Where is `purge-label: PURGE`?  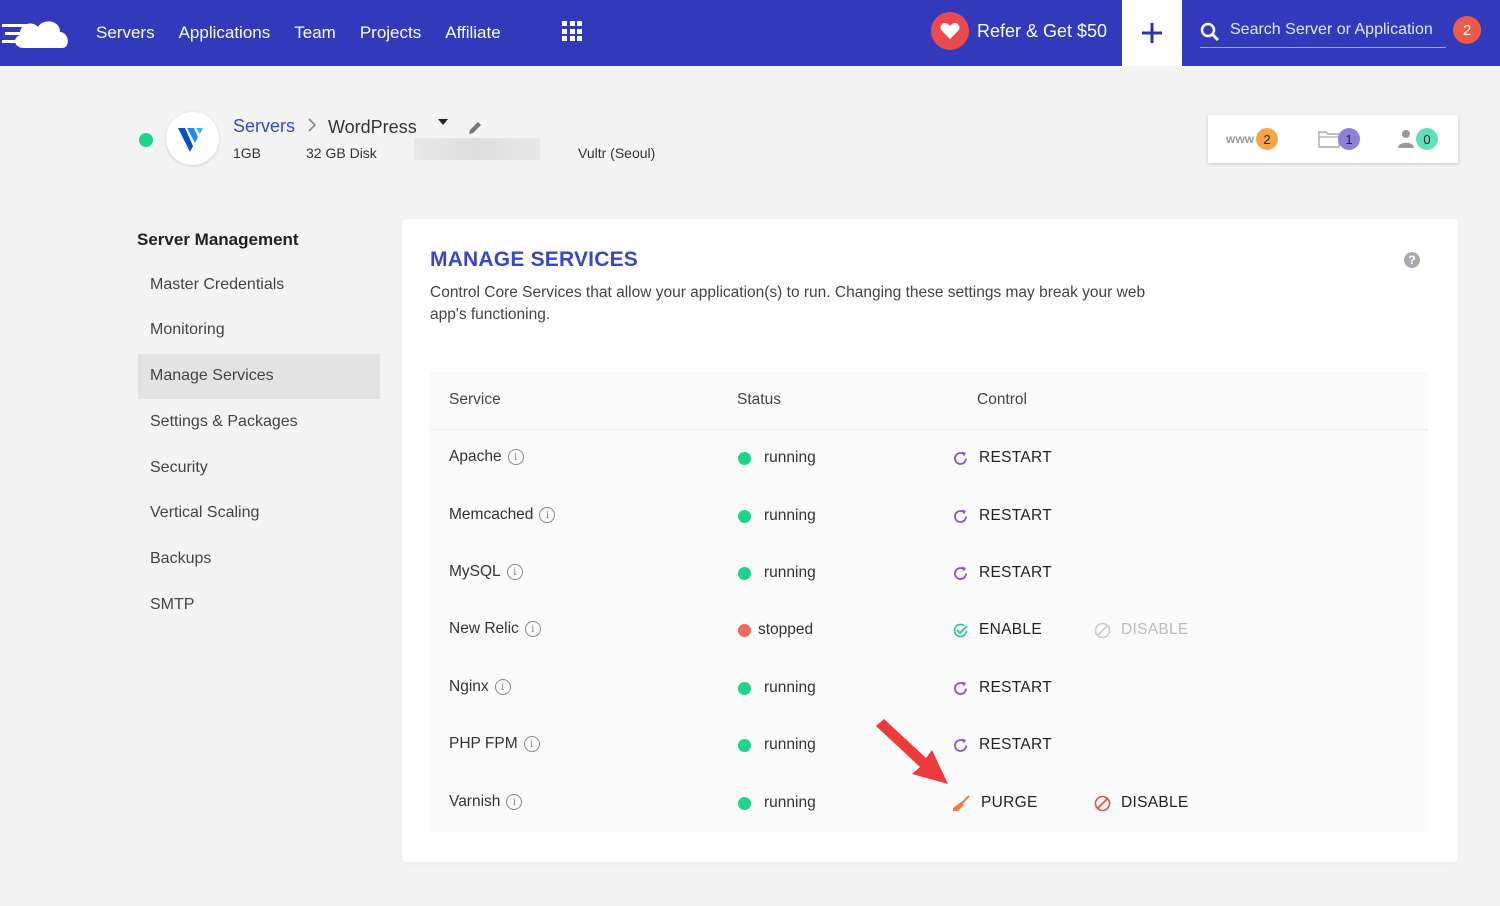
purge-label: PURGE is located at coordinates (1009, 802).